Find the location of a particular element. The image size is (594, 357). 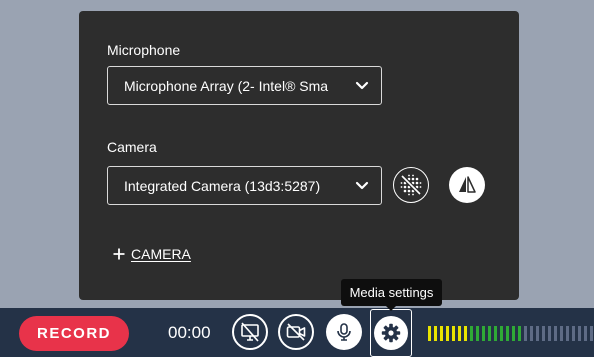

camera-off-icon is located at coordinates (296, 332).